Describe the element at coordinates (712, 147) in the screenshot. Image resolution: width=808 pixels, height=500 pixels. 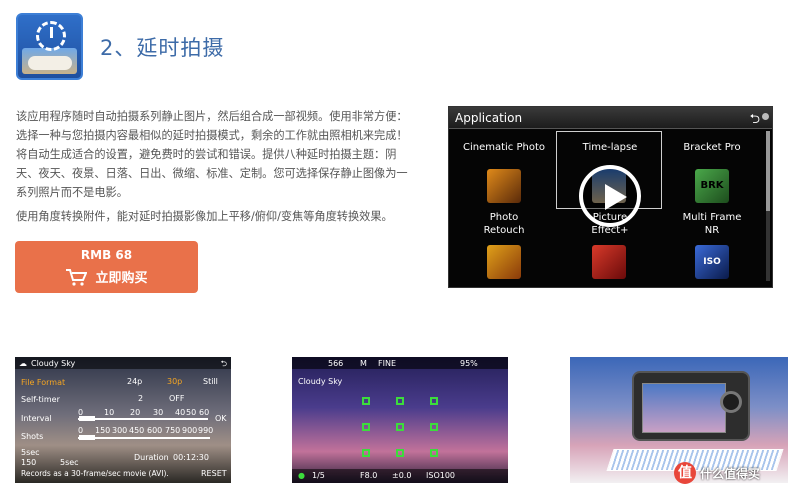
I see `menu-item-bracket-pro: Bracket Pro` at that location.